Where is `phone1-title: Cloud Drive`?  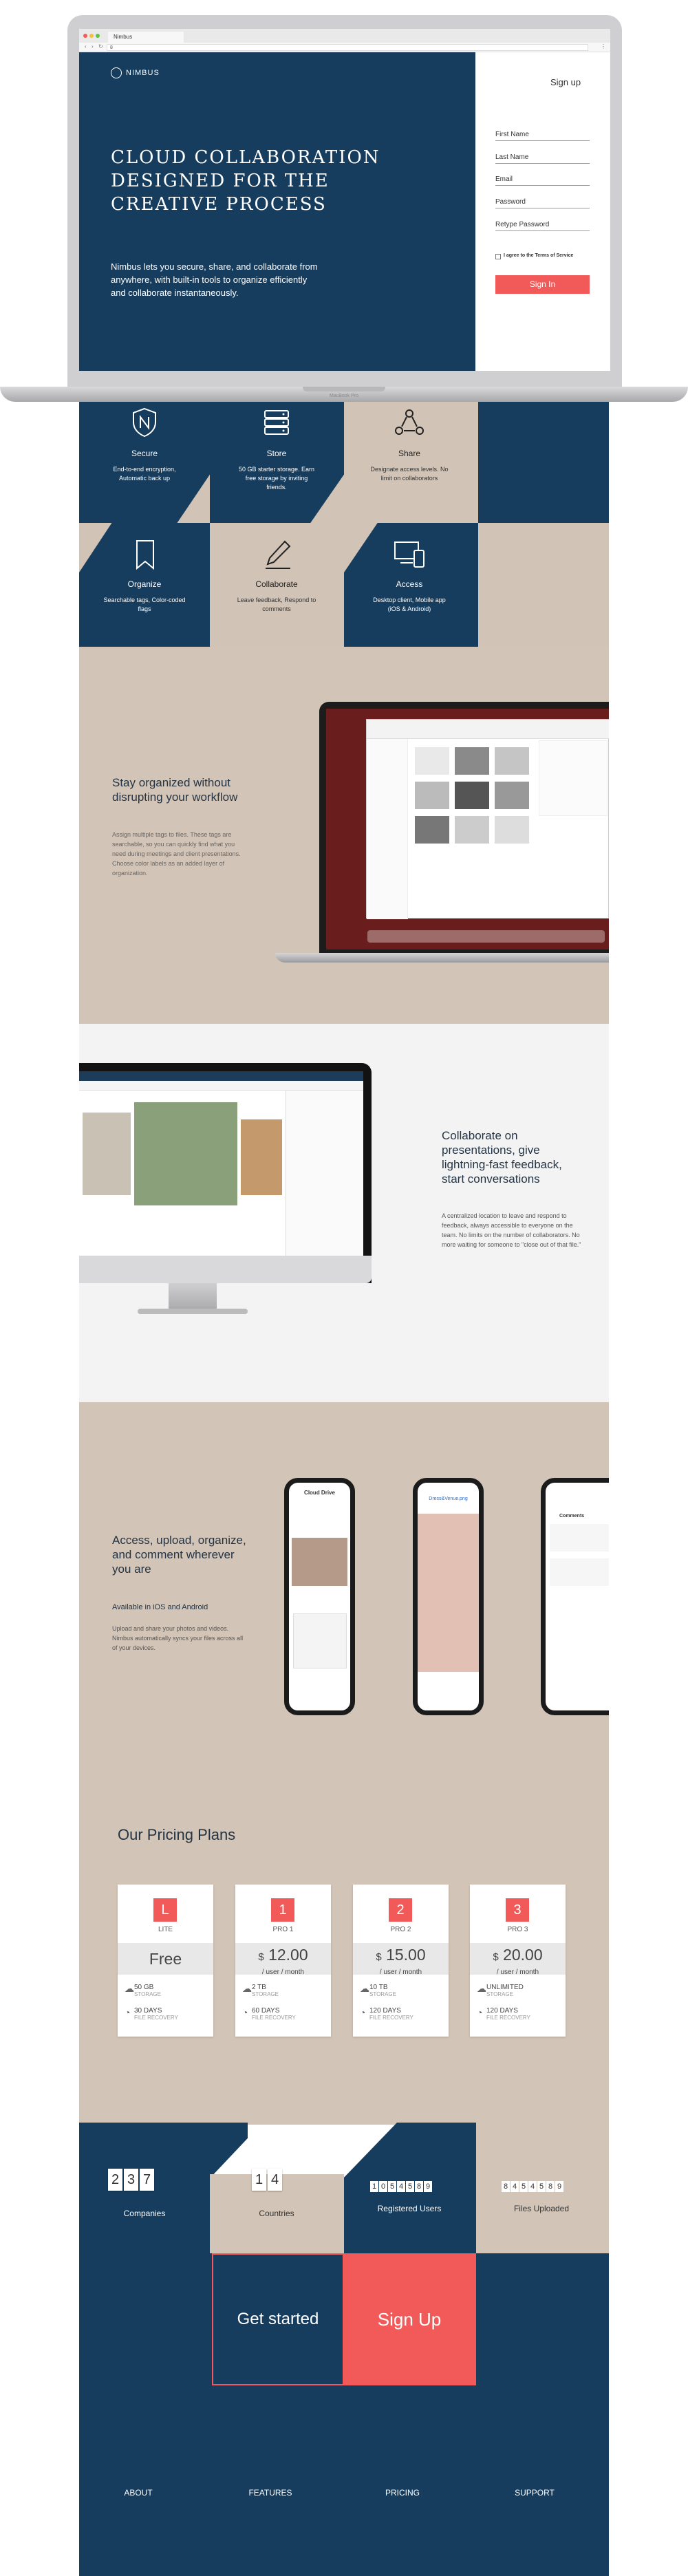 phone1-title: Cloud Drive is located at coordinates (319, 1493).